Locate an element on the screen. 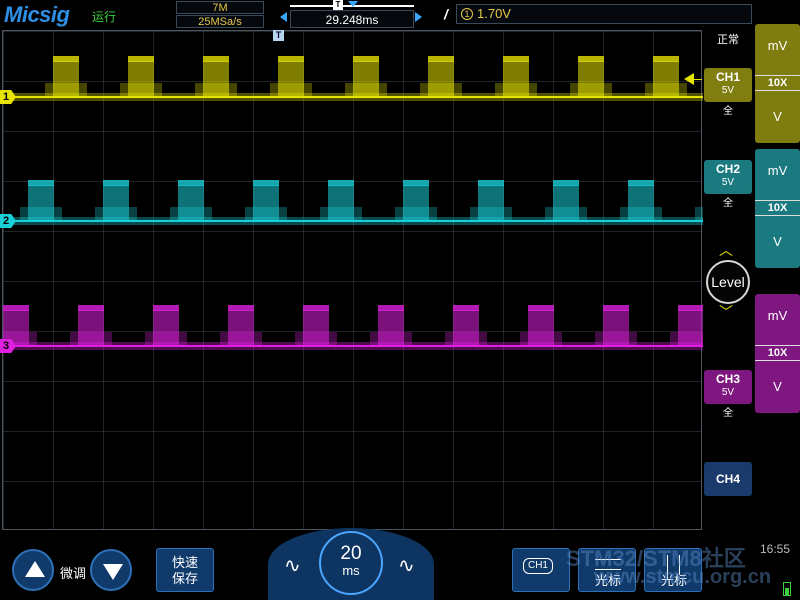 The width and height of the screenshot is (800, 600). ch3-probe-factor: 10X is located at coordinates (777, 353).